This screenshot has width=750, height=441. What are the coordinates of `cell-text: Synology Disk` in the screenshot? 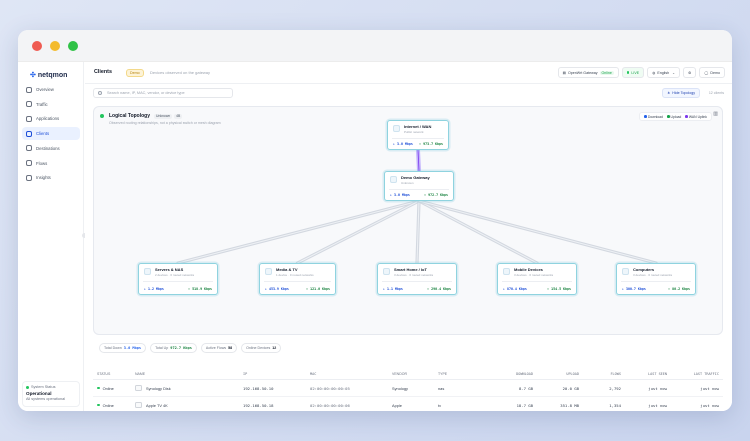 It's located at (158, 388).